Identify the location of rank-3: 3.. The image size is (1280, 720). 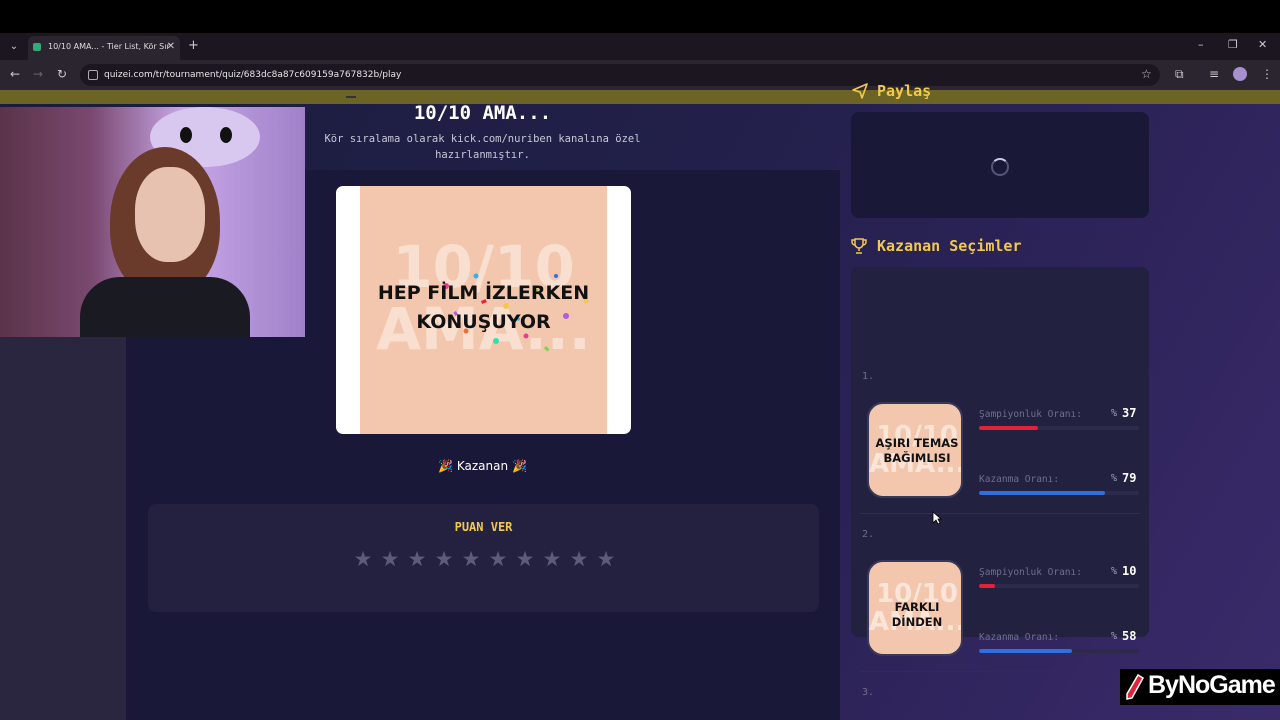
(868, 692).